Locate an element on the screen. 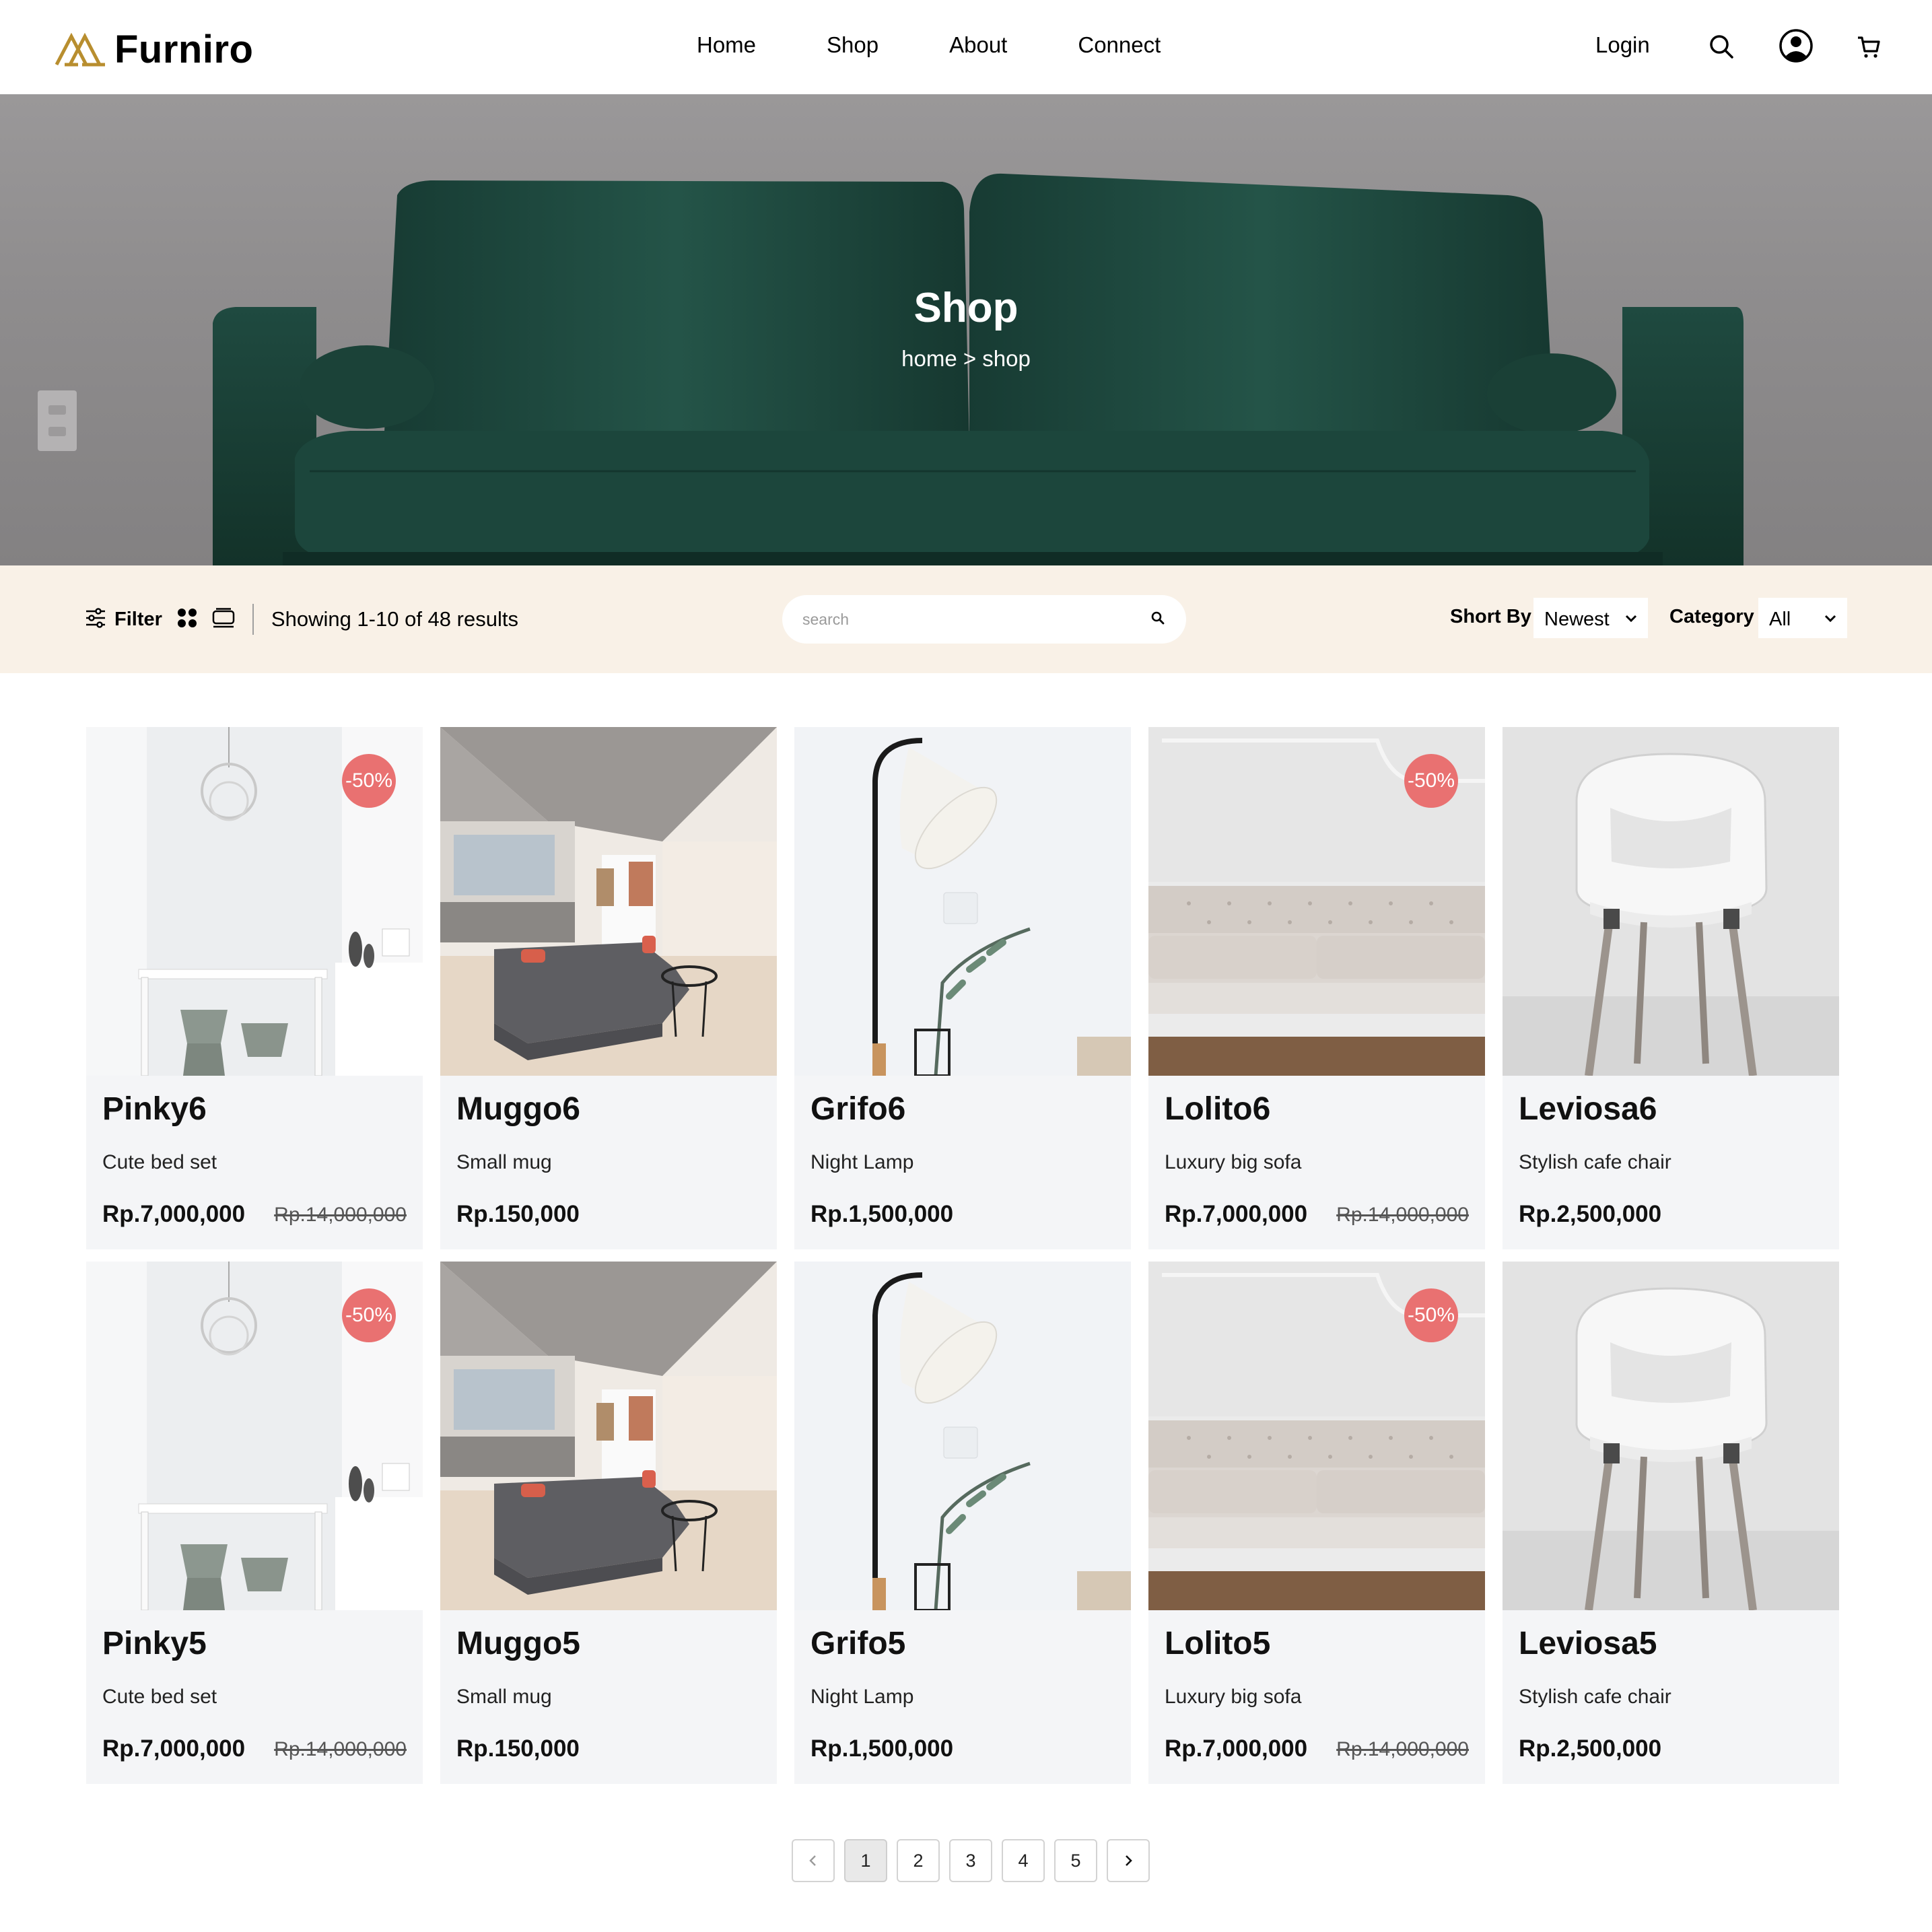 This screenshot has width=1932, height=1932. product-name: Lolito6 is located at coordinates (1218, 1109).